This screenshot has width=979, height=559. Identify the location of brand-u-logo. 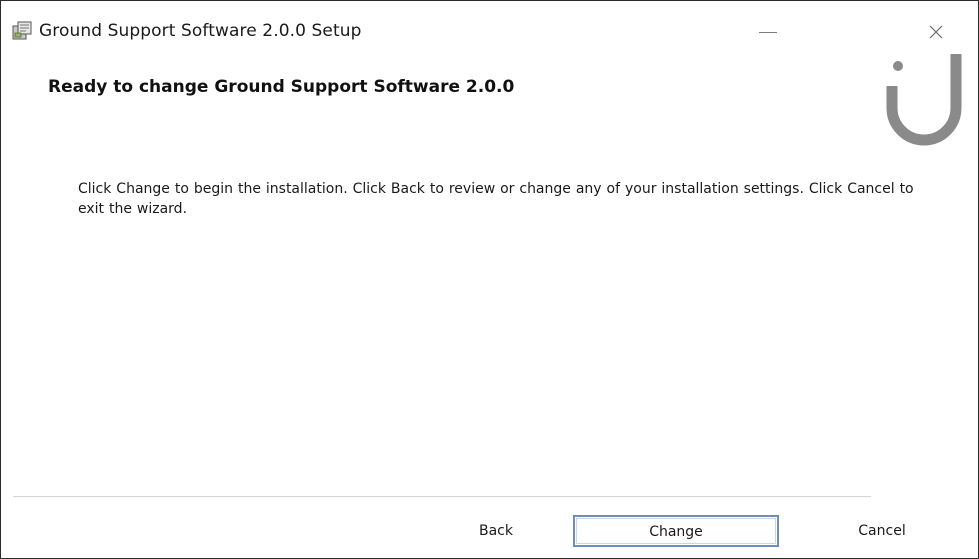
(924, 96).